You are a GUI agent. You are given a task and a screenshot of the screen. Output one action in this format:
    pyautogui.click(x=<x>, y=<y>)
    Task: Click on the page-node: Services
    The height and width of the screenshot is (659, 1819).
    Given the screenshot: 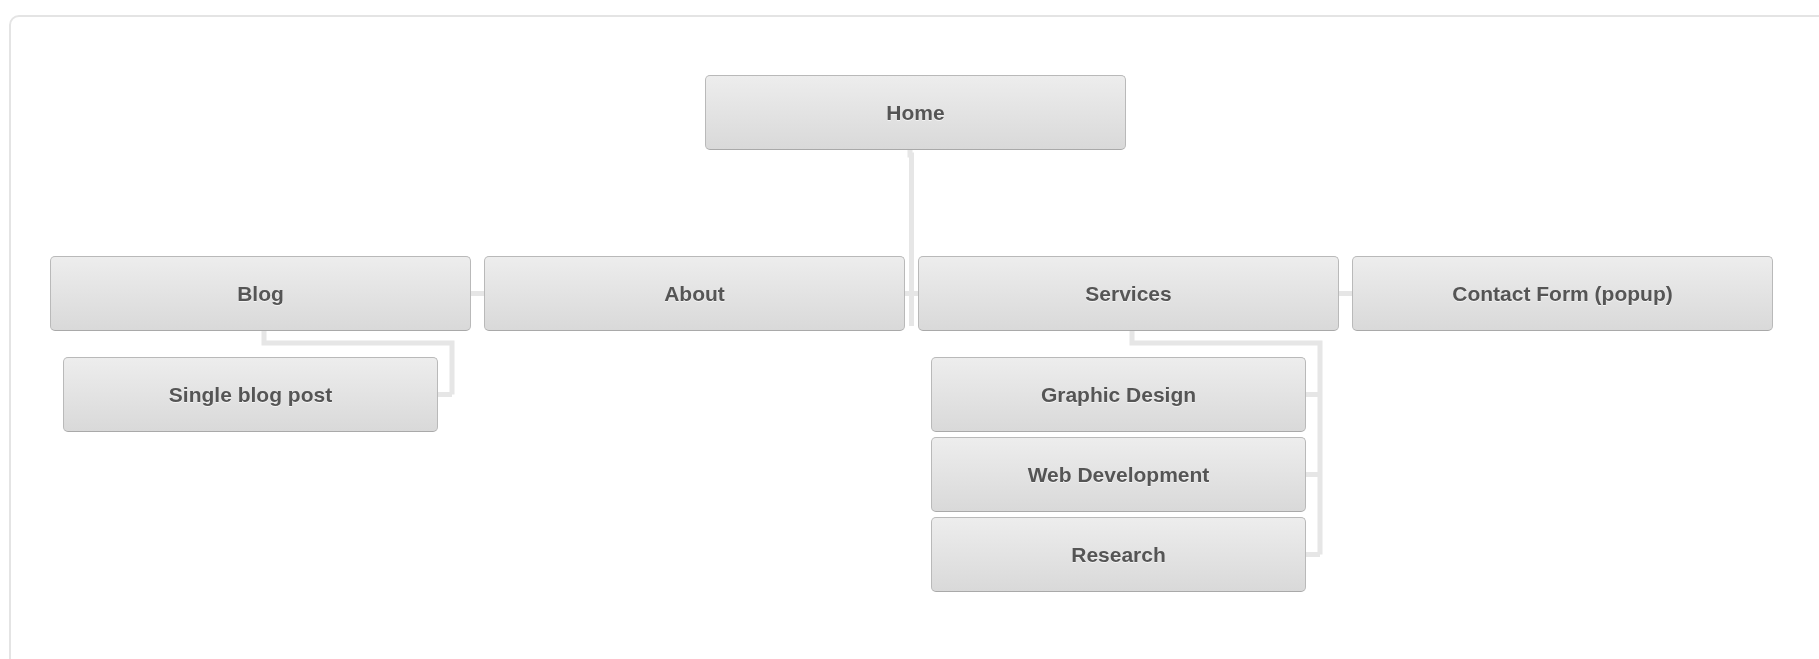 What is the action you would take?
    pyautogui.click(x=1128, y=293)
    